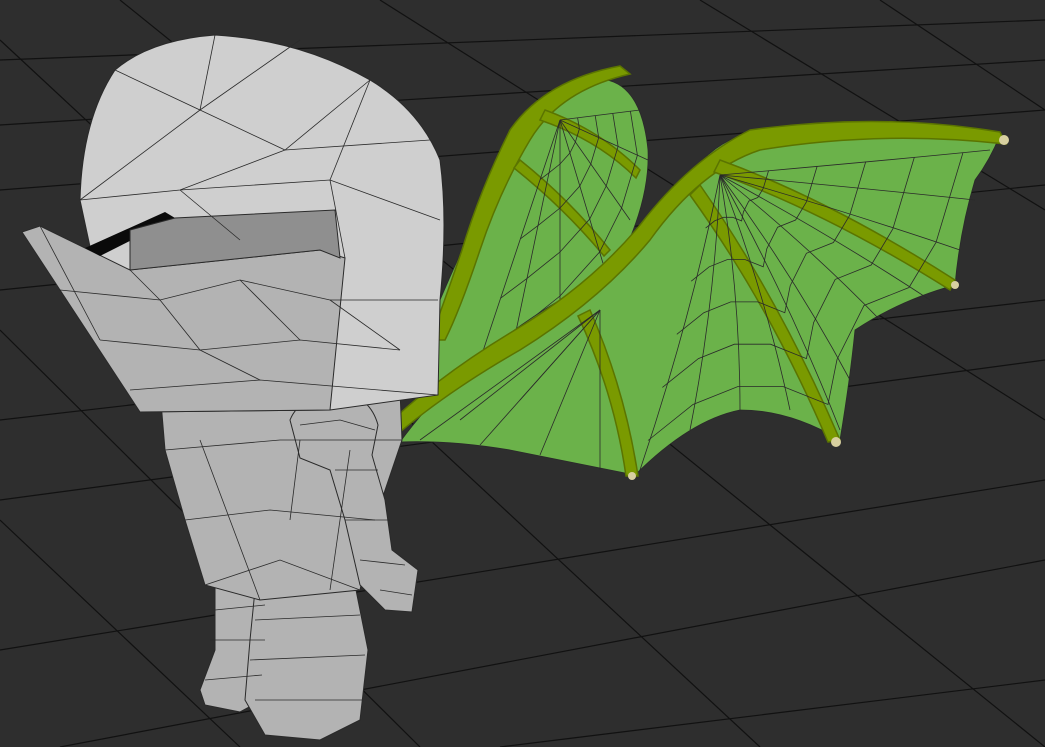 The height and width of the screenshot is (747, 1045). I want to click on knight-leg-right, so click(306, 662).